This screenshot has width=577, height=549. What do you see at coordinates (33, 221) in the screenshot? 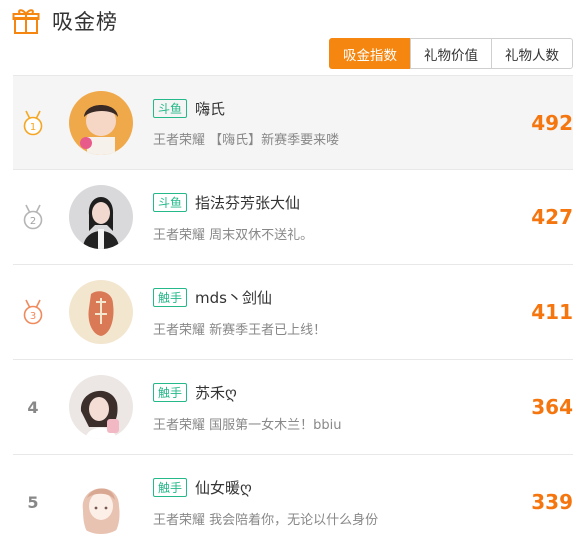
I see `svg-text: 2` at bounding box center [33, 221].